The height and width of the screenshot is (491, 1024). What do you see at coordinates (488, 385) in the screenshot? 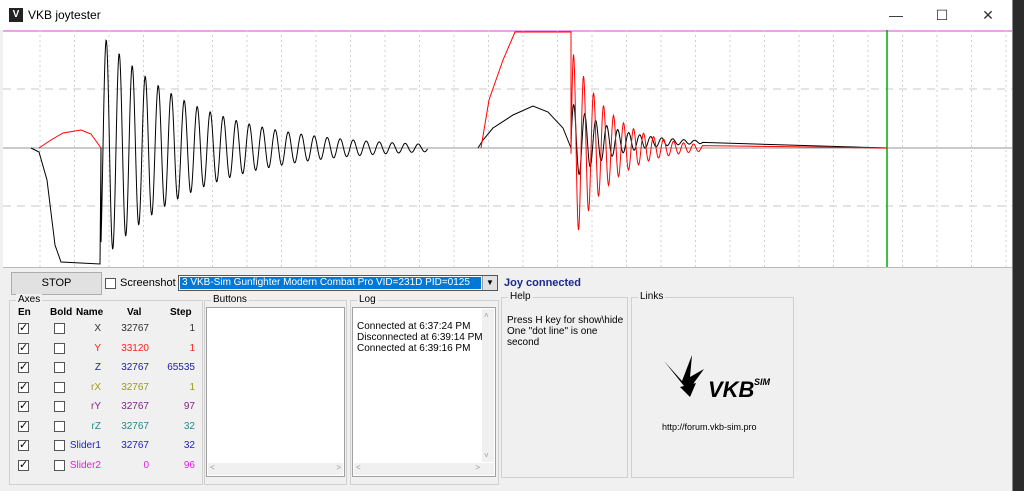
I see `log-vscrollbar: ˄ ˅` at bounding box center [488, 385].